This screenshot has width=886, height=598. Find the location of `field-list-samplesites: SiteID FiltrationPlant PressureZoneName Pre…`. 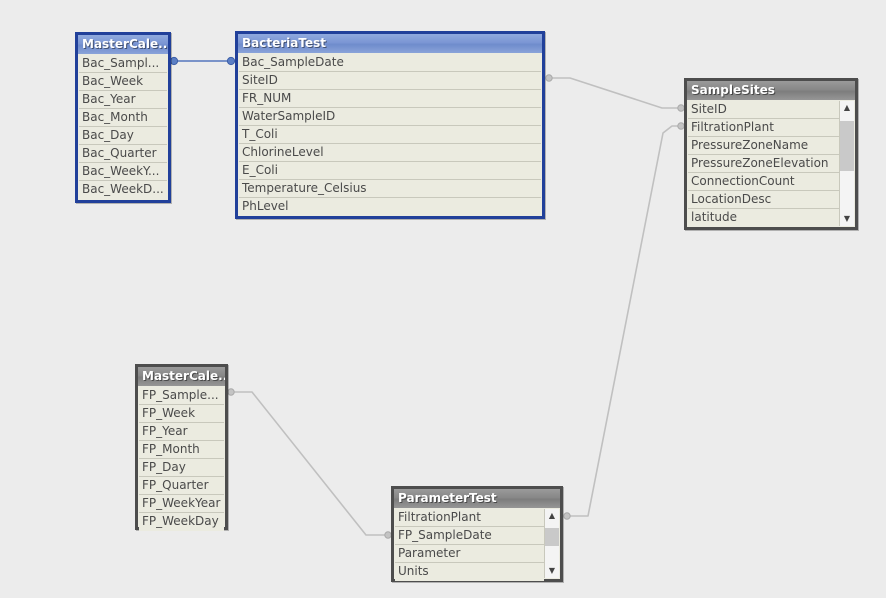

field-list-samplesites: SiteID FiltrationPlant PressureZoneName Pre… is located at coordinates (763, 164).